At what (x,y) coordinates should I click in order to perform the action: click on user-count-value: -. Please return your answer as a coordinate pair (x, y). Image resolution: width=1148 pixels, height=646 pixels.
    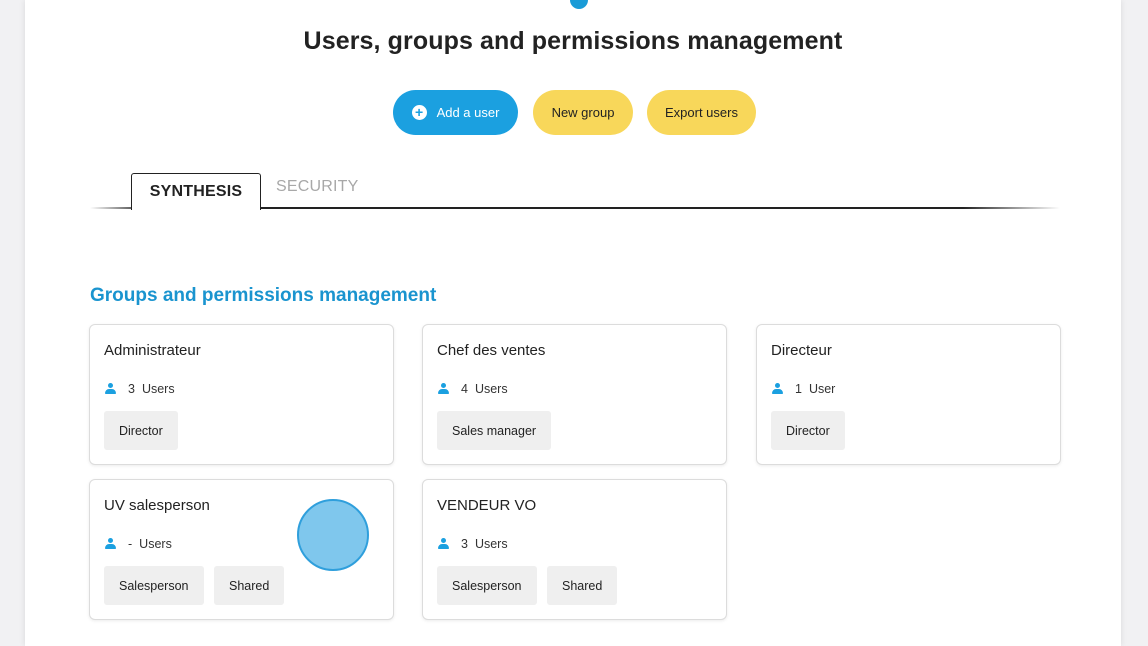
    Looking at the image, I should click on (130, 544).